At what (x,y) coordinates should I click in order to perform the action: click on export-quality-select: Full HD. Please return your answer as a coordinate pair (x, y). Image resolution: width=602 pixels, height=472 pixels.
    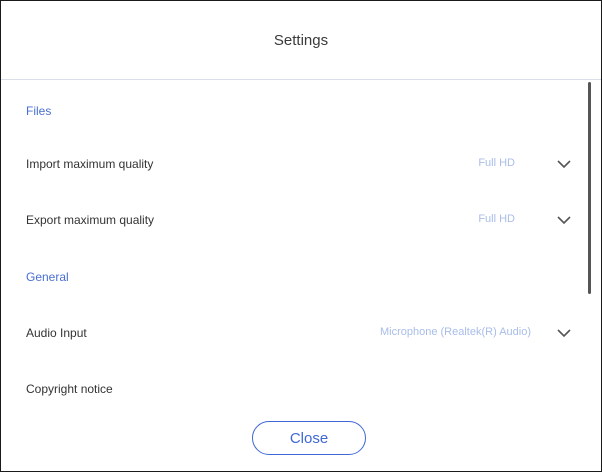
    Looking at the image, I should click on (496, 219).